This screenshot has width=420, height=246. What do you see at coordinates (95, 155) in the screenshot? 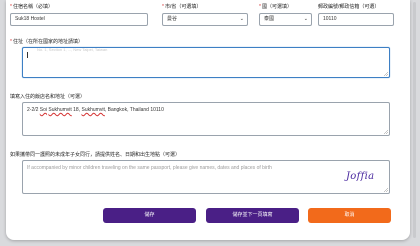
I see `companions-label: 如果攜帶同一護照的未成年子女同行，請提供姓名、日期和出生地點（可選）` at bounding box center [95, 155].